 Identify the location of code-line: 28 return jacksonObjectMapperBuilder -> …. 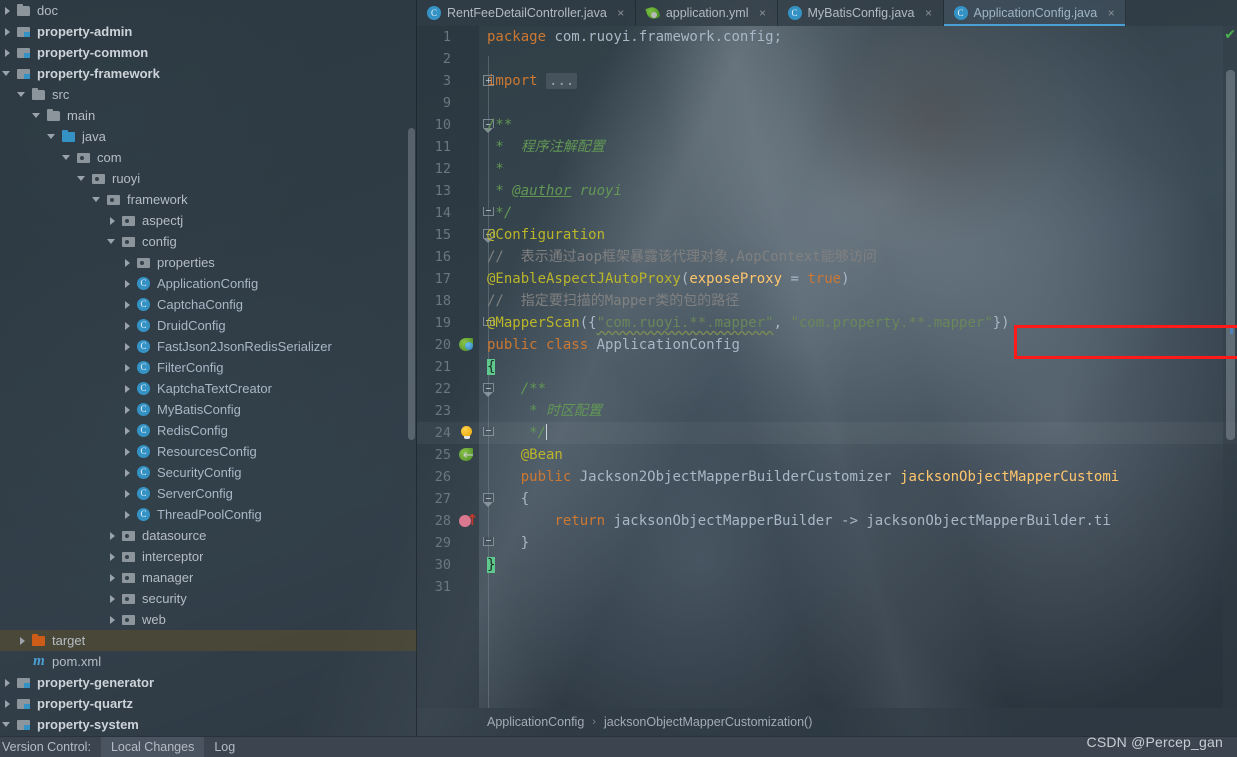
(827, 520).